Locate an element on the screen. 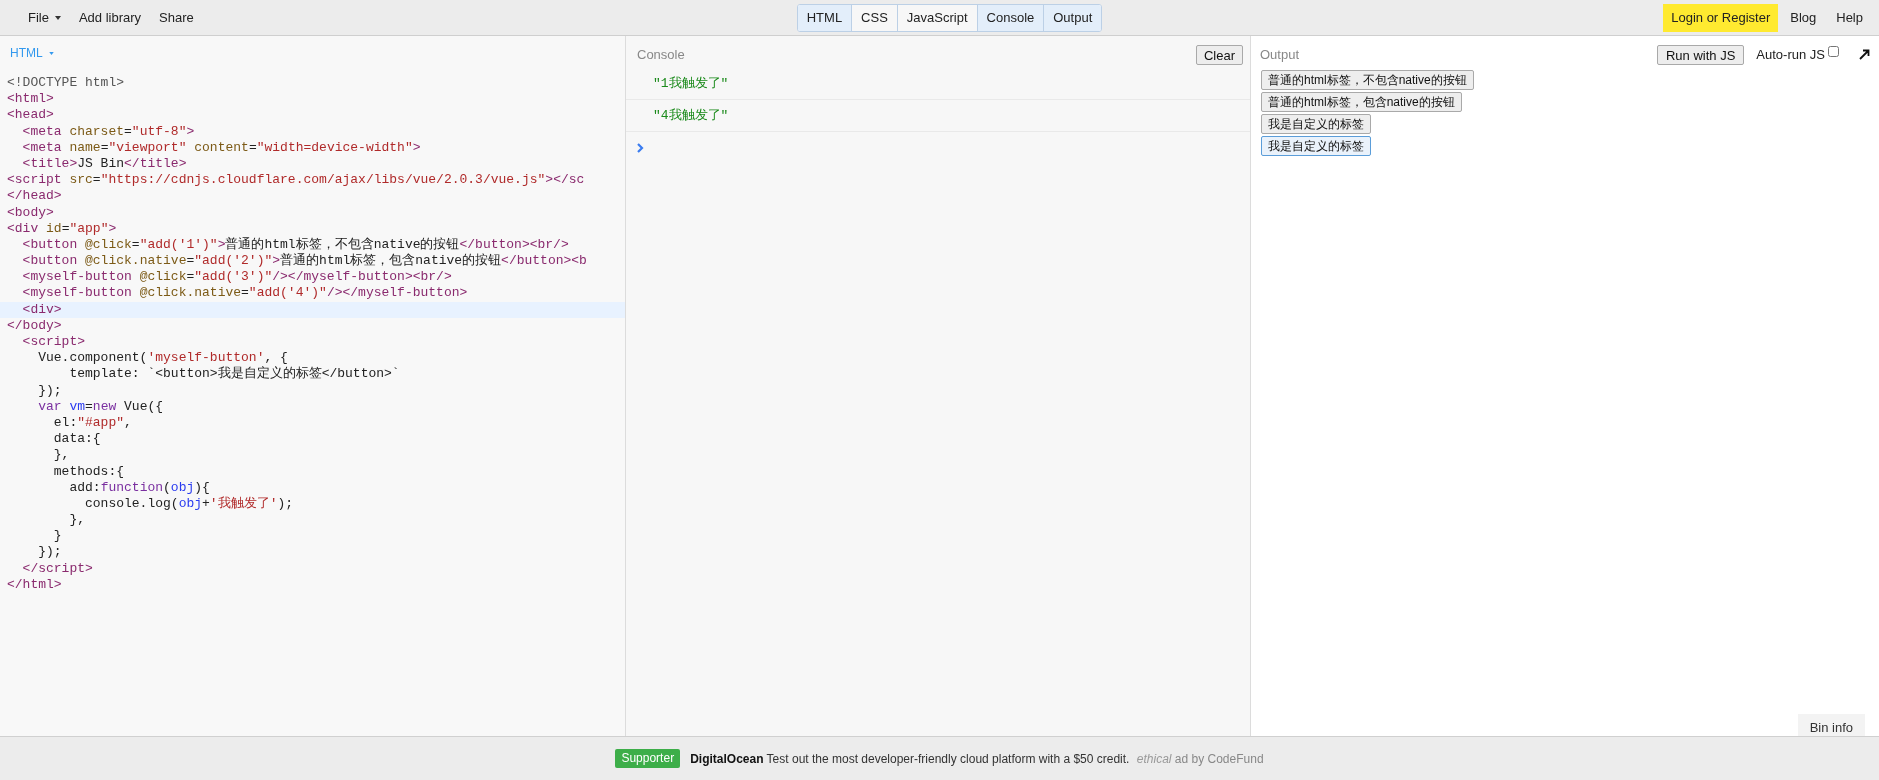 This screenshot has width=1879, height=780. code-line: template: `<button>我是自定义的标签</button>` is located at coordinates (234, 374).